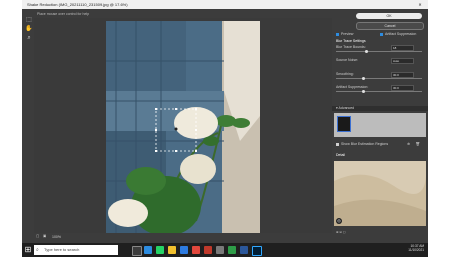 The height and width of the screenshot is (257, 450). What do you see at coordinates (390, 26) in the screenshot?
I see `cancel-button: Cancel` at bounding box center [390, 26].